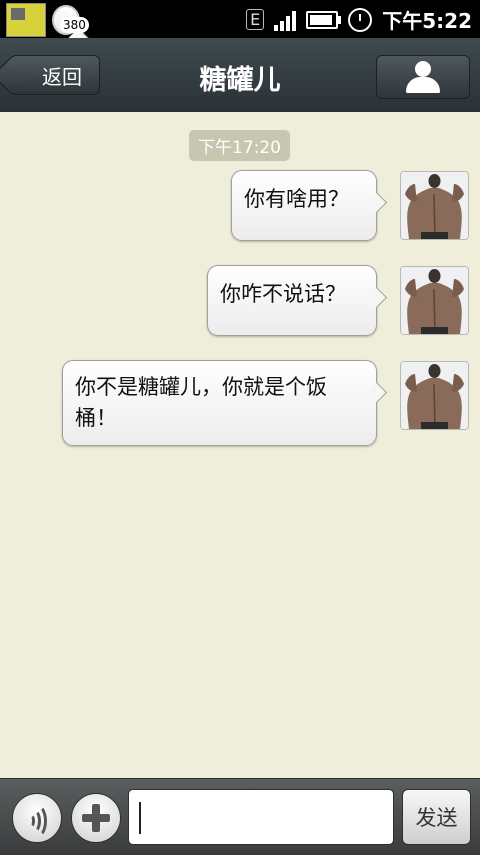  What do you see at coordinates (240, 75) in the screenshot?
I see `chat-header: 返回 糖罐儿` at bounding box center [240, 75].